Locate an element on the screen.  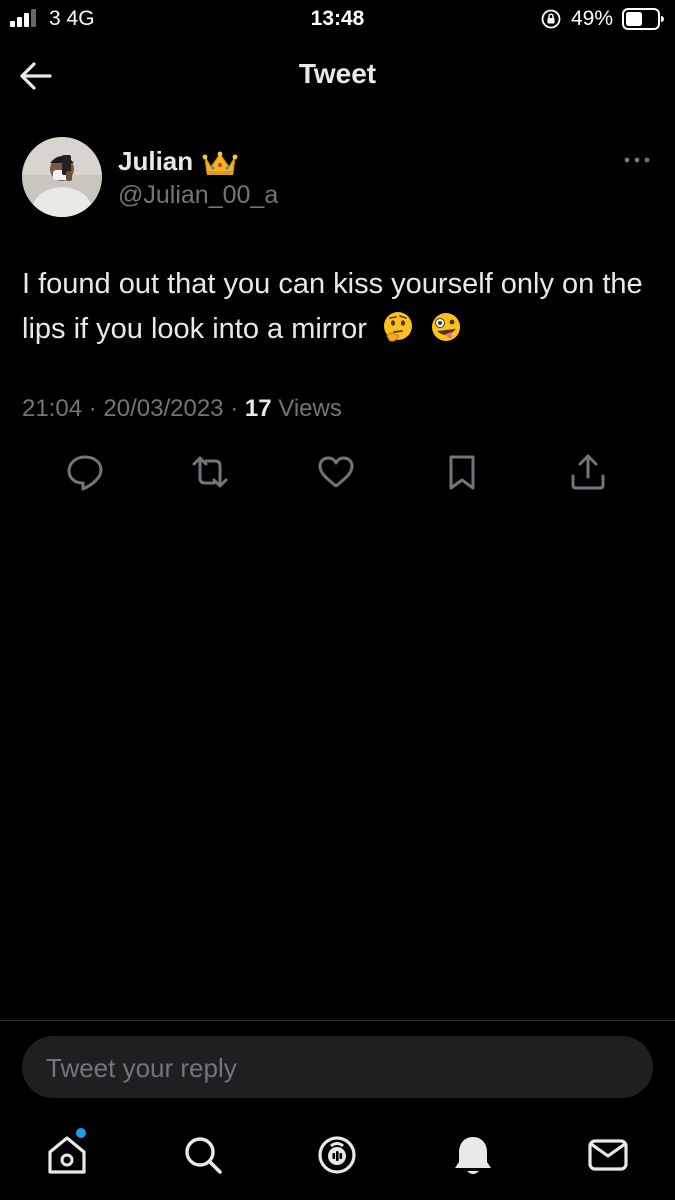
messages-icon is located at coordinates (608, 1155).